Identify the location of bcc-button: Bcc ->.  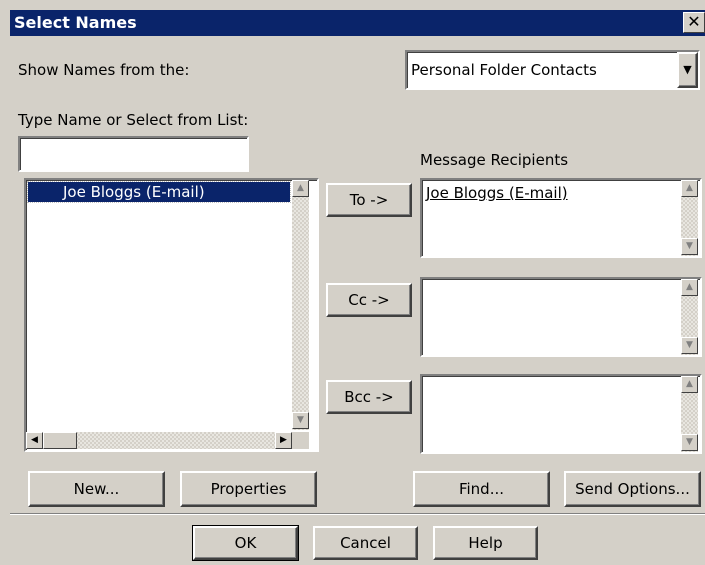
(369, 397).